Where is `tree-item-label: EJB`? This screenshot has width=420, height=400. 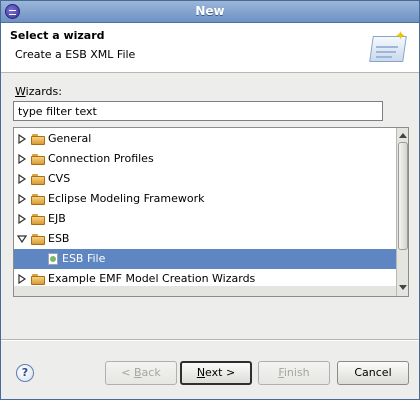 tree-item-label: EJB is located at coordinates (57, 218).